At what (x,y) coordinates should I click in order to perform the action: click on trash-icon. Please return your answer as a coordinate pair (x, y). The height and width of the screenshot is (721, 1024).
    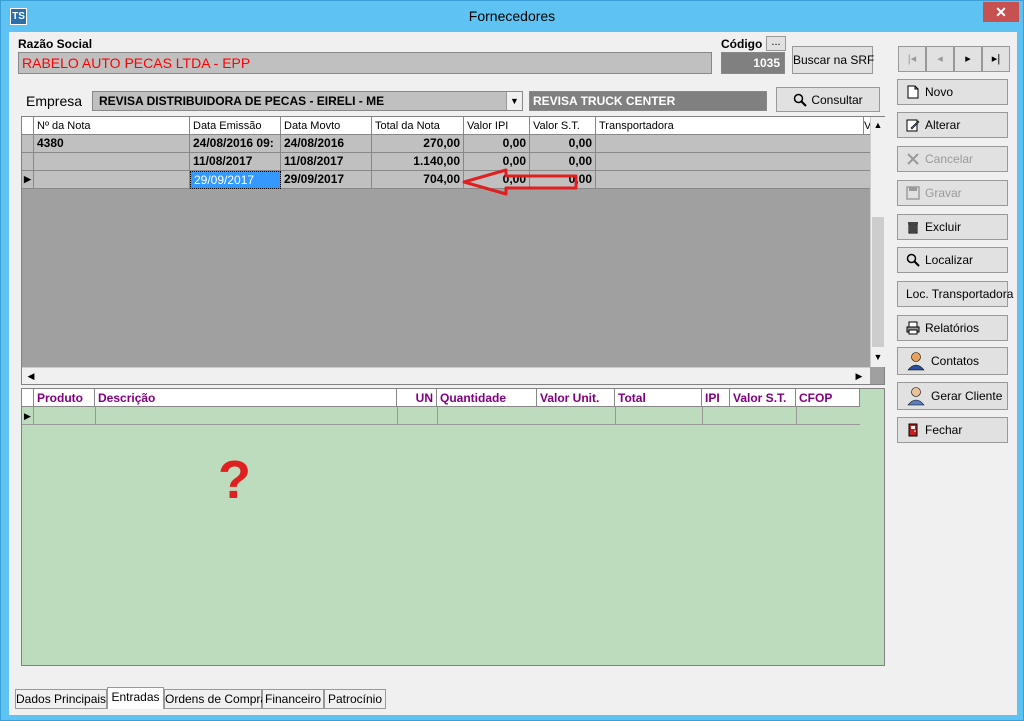
    Looking at the image, I should click on (913, 228).